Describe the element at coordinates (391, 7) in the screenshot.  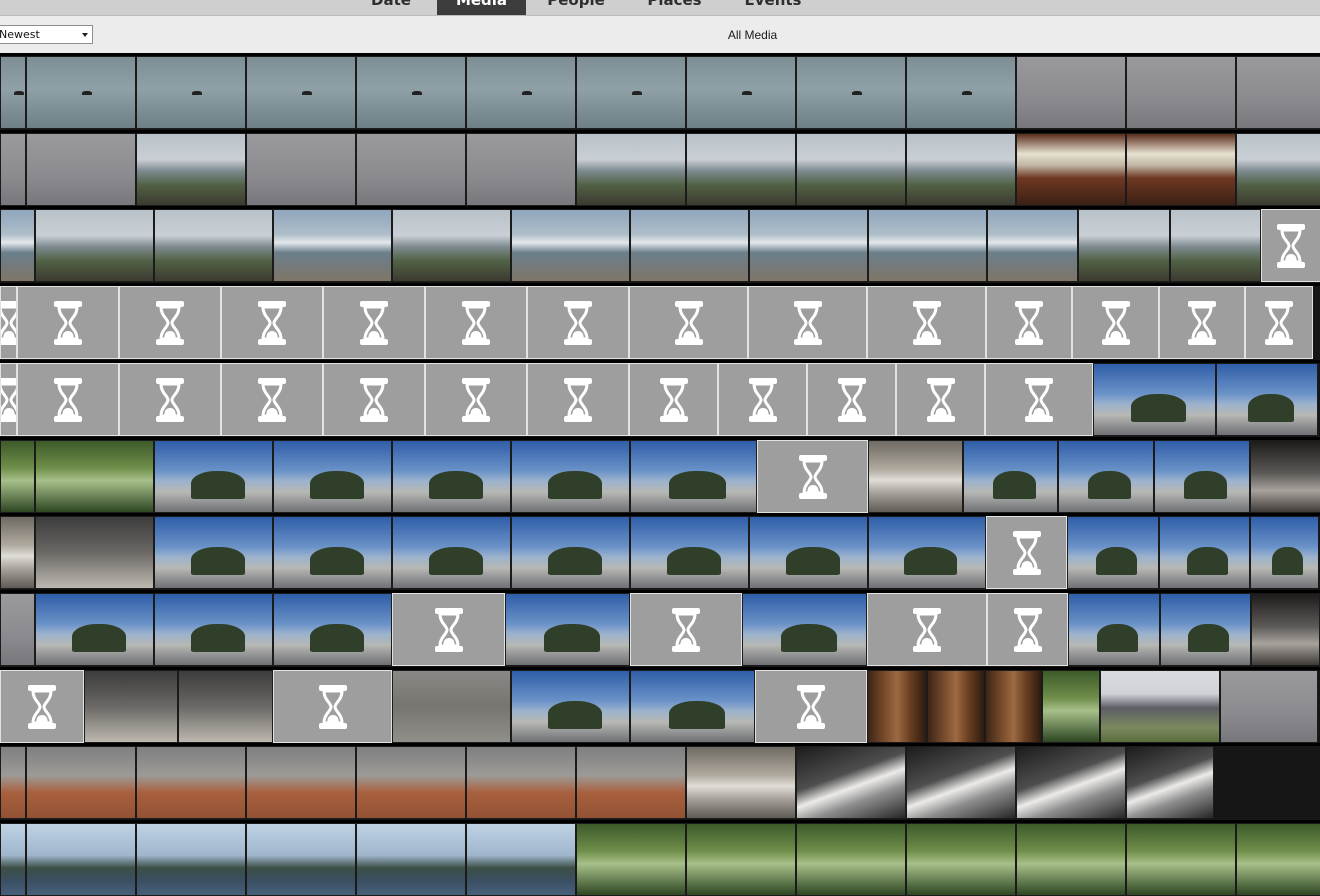
I see `tab-date: Date` at that location.